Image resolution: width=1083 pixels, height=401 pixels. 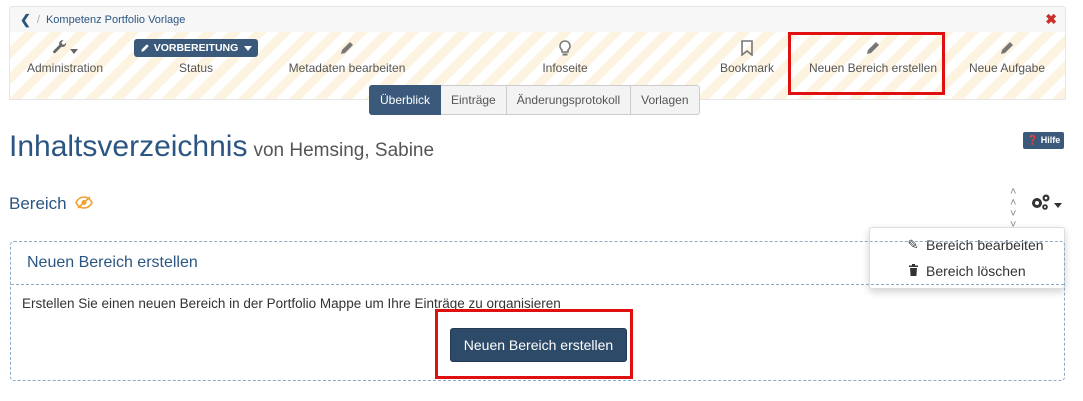 I want to click on section-title: Bereich, so click(x=38, y=203).